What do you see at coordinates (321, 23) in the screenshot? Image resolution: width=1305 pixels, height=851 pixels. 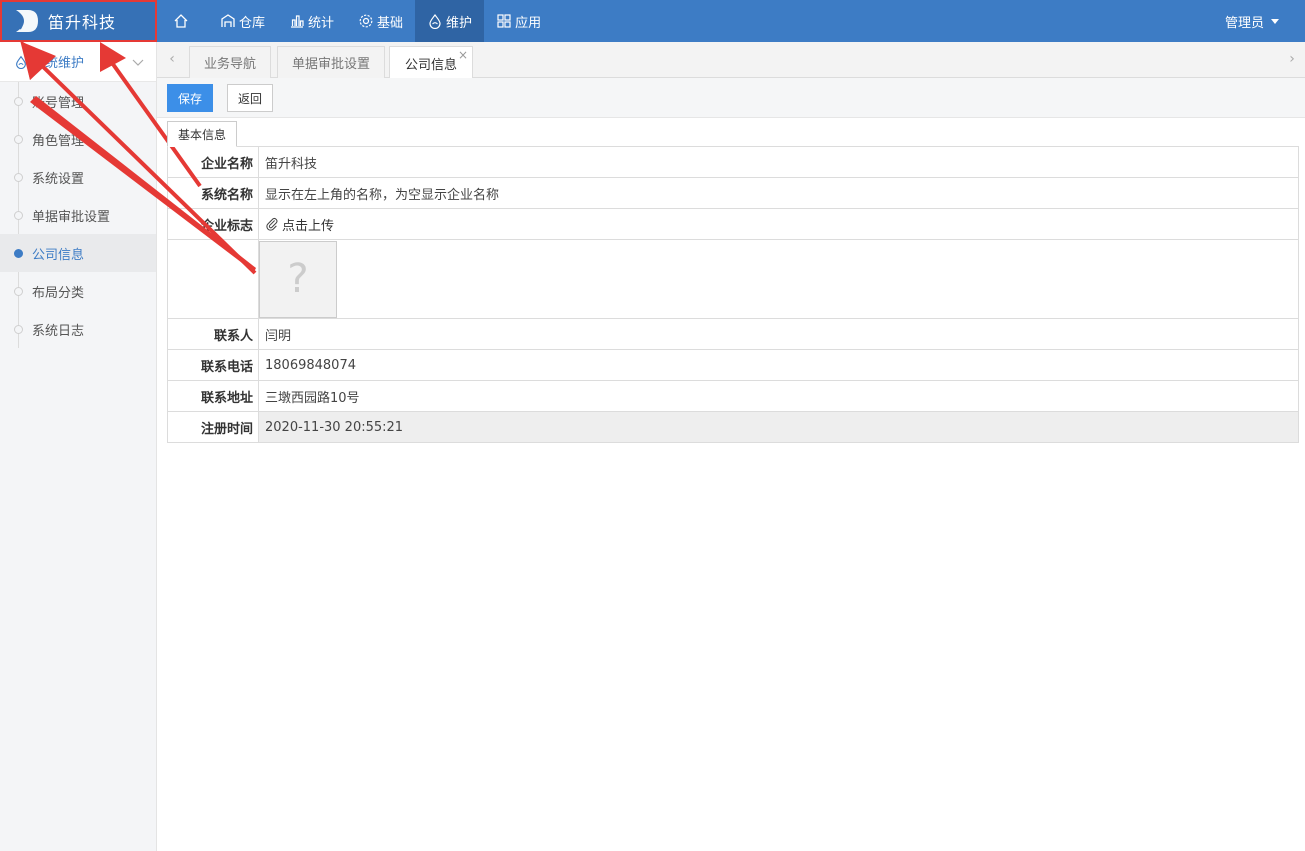 I see `nav-label: 统计` at bounding box center [321, 23].